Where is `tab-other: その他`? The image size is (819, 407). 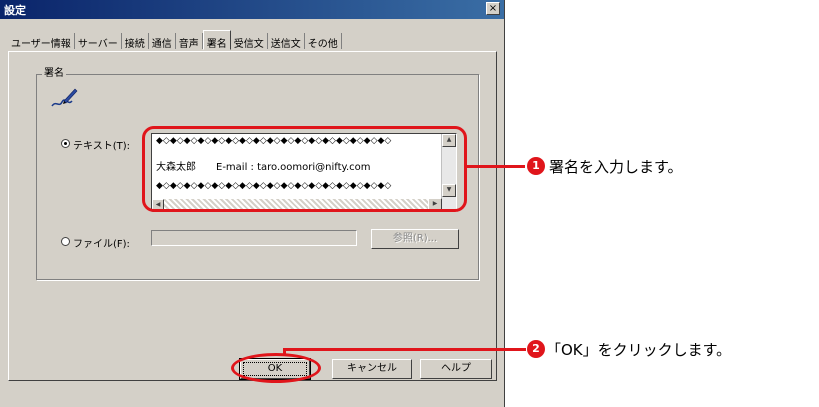
tab-other: その他 is located at coordinates (323, 41).